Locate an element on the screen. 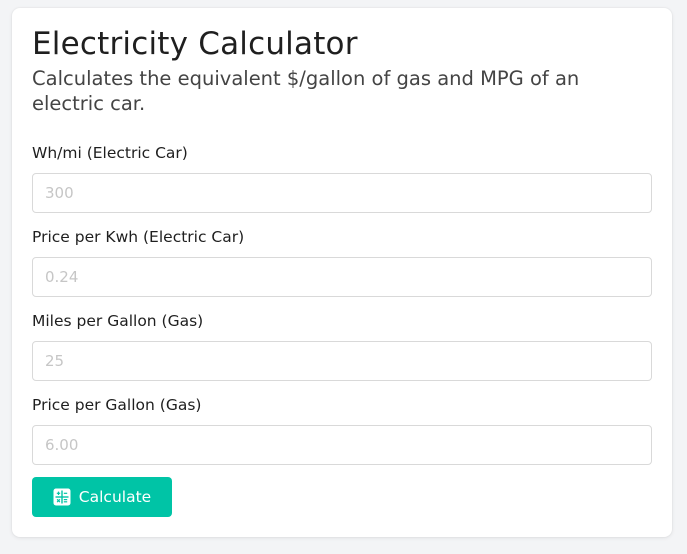 The image size is (687, 554). miles-per-gallon-input is located at coordinates (342, 361).